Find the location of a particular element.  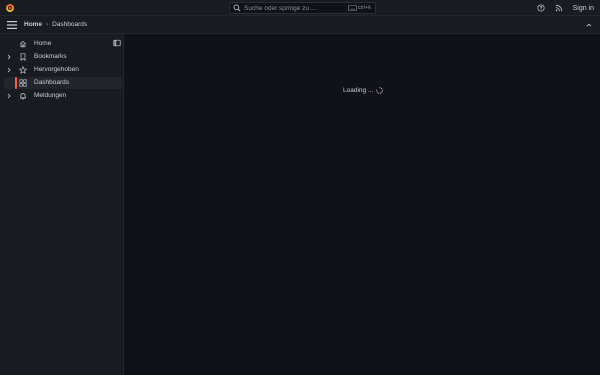

sidebar-item-bookmarks: Bookmarks is located at coordinates (63, 57).